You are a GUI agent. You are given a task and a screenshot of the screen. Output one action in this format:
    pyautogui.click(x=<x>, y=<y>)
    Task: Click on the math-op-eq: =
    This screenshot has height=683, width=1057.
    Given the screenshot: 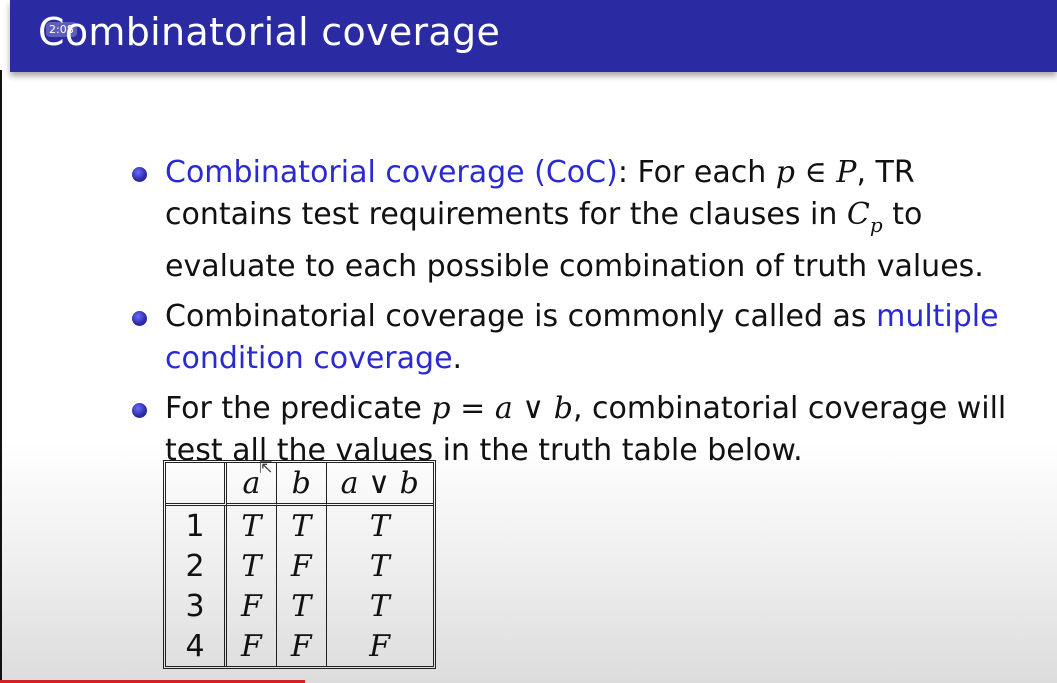 What is the action you would take?
    pyautogui.click(x=472, y=408)
    